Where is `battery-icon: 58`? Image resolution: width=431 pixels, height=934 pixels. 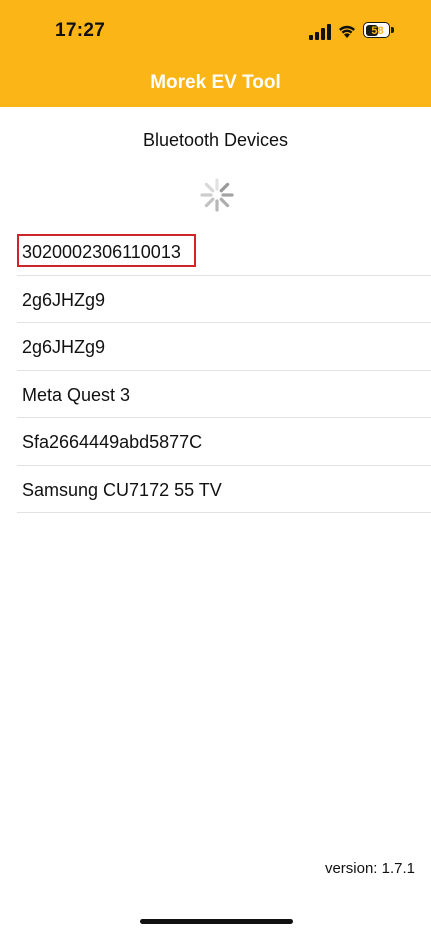
battery-icon: 58 is located at coordinates (379, 31).